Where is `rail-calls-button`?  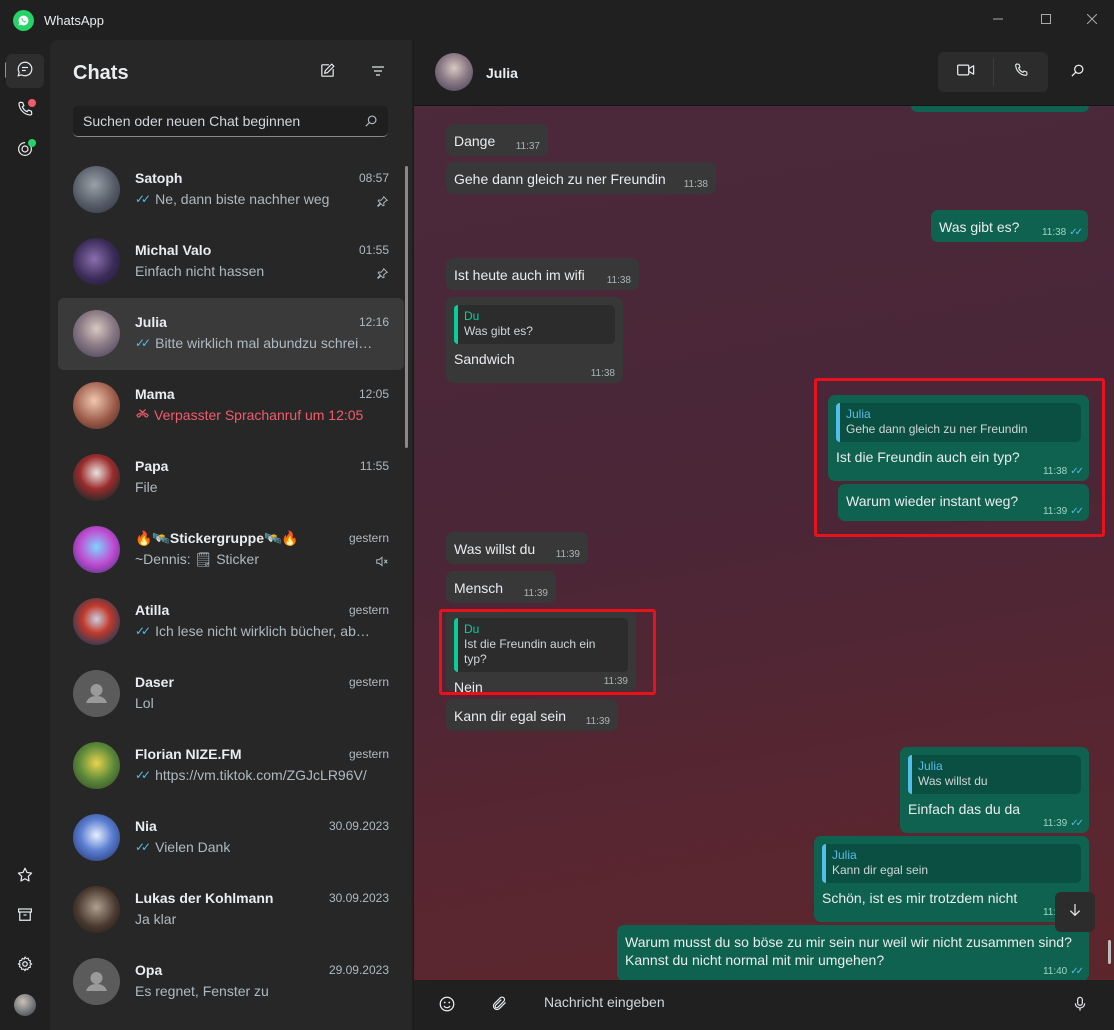 rail-calls-button is located at coordinates (25, 111).